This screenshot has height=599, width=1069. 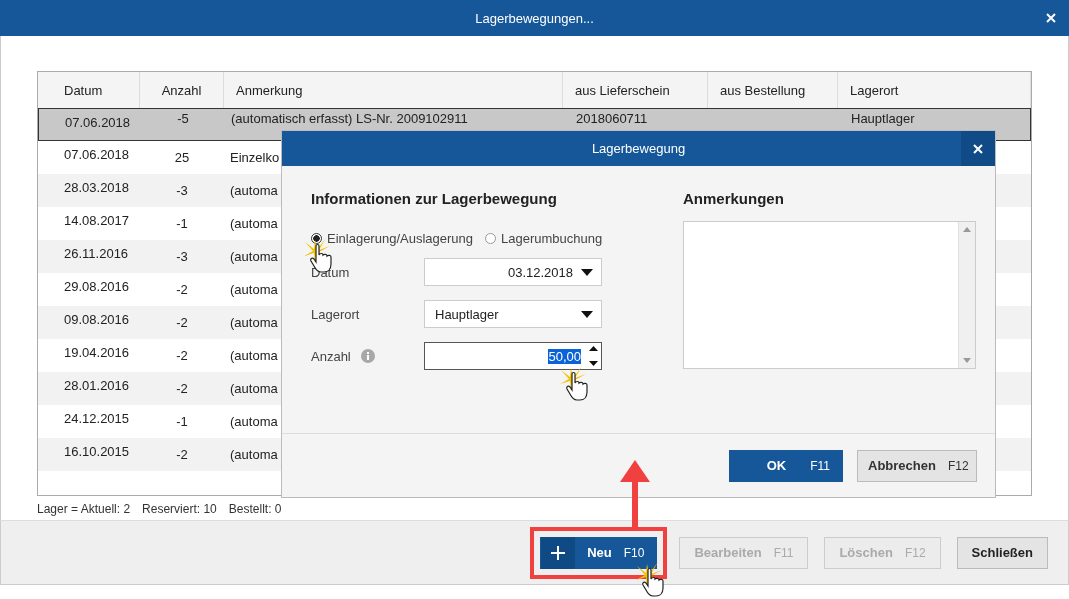 I want to click on radio-label: Einlagerung/Auslagerung, so click(x=400, y=238).